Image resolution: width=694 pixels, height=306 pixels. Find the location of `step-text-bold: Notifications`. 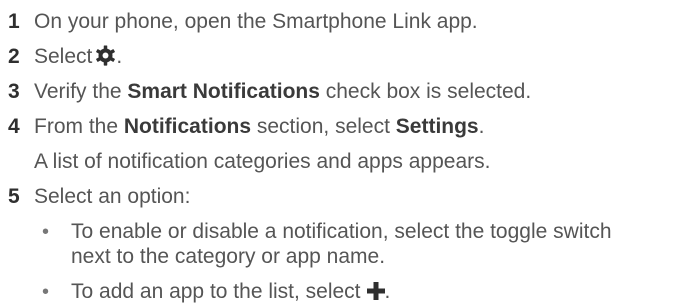

step-text-bold: Notifications is located at coordinates (187, 126).